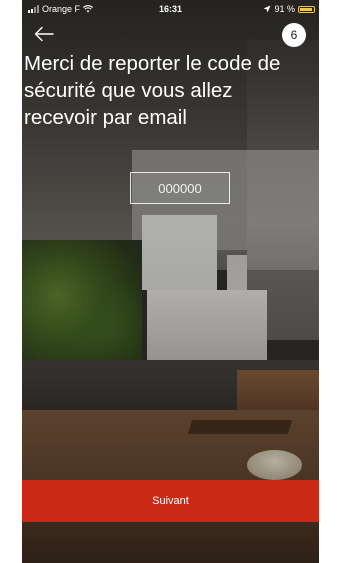 The height and width of the screenshot is (563, 341). What do you see at coordinates (180, 188) in the screenshot?
I see `security-code-input` at bounding box center [180, 188].